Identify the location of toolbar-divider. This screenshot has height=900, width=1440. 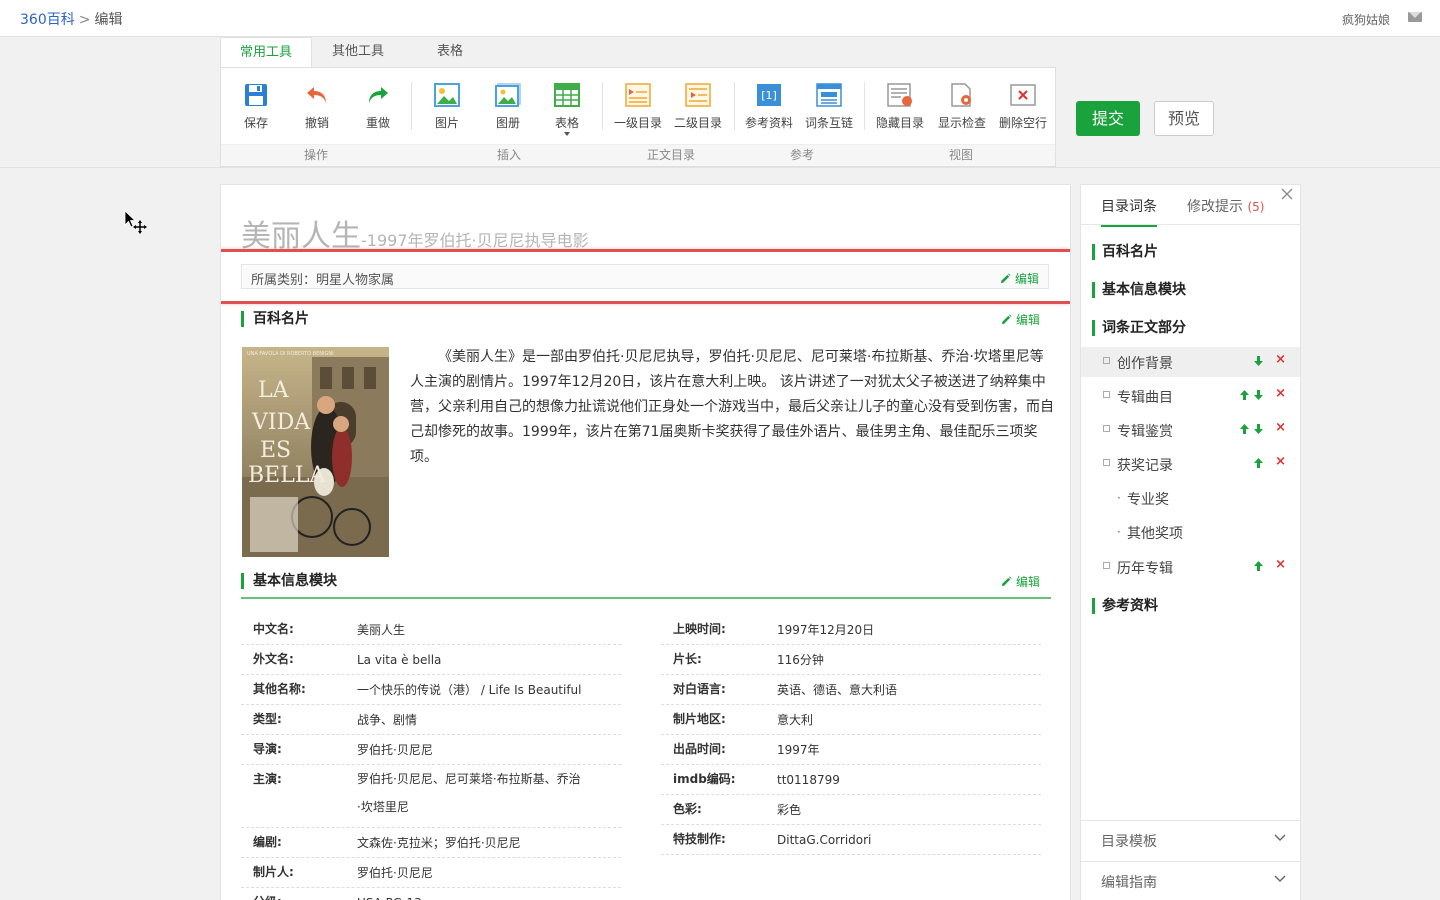
(602, 106).